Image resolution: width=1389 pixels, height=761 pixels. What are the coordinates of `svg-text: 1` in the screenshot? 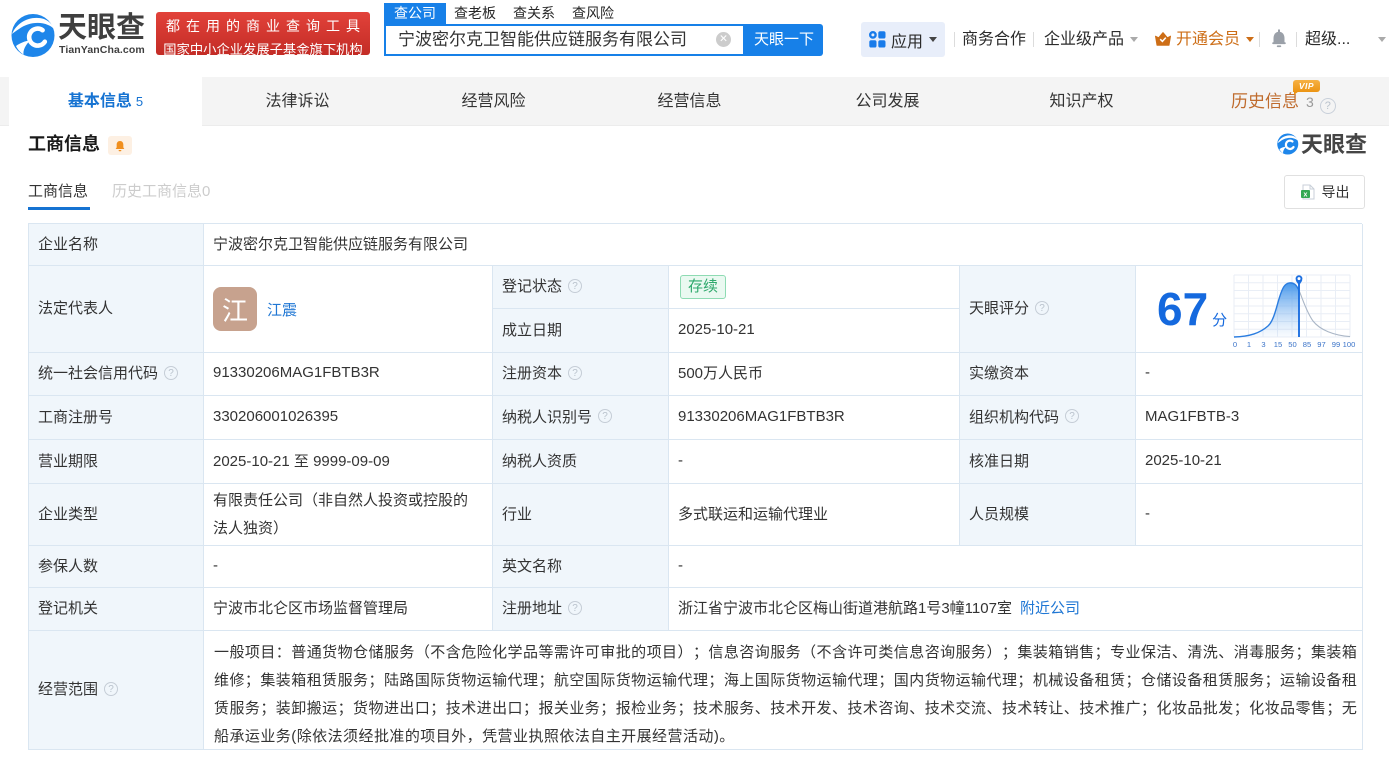 It's located at (1249, 344).